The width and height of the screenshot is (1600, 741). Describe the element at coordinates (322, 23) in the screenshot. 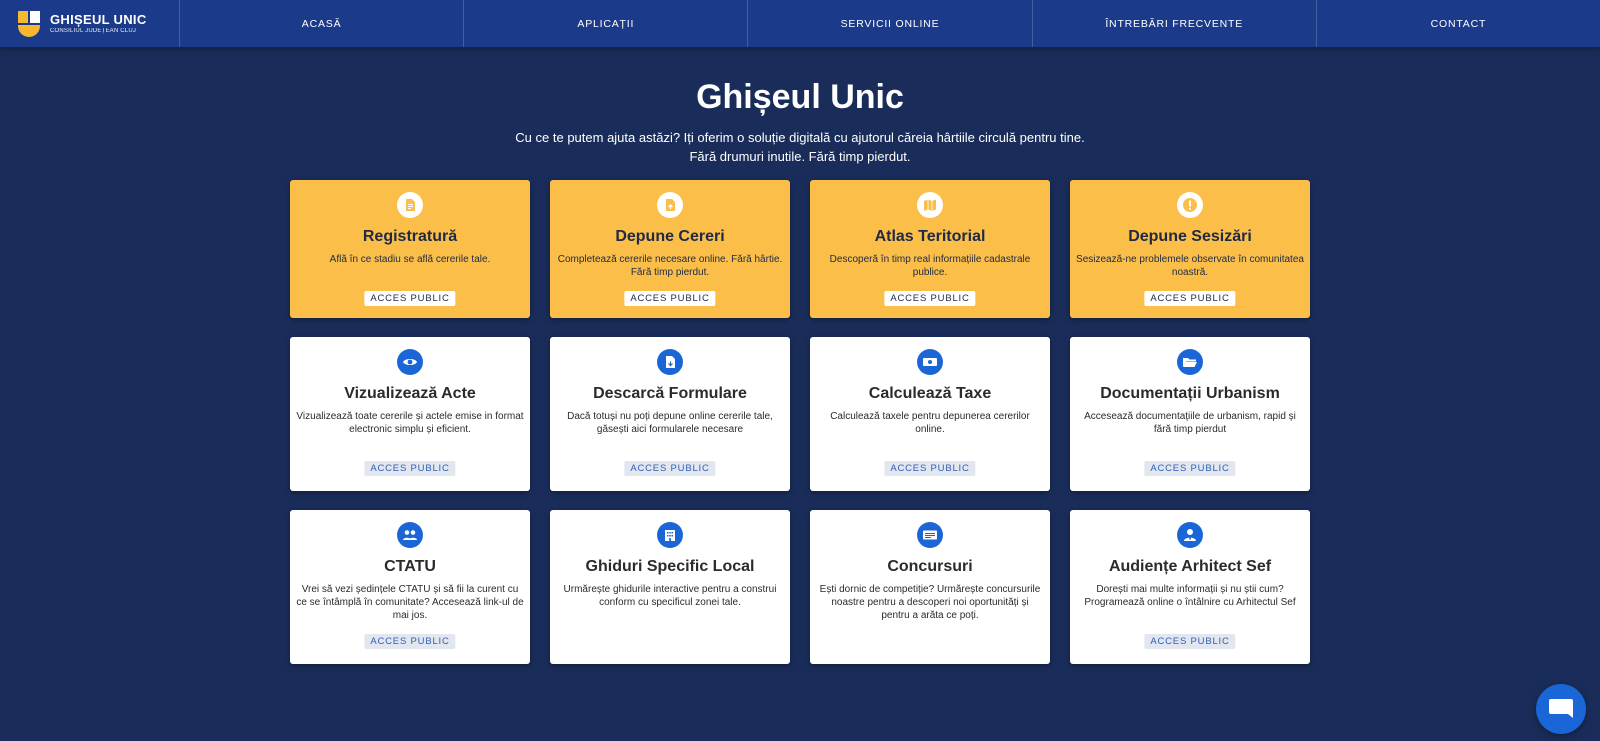

I see `nav-item-acasa: ACASĂ` at that location.